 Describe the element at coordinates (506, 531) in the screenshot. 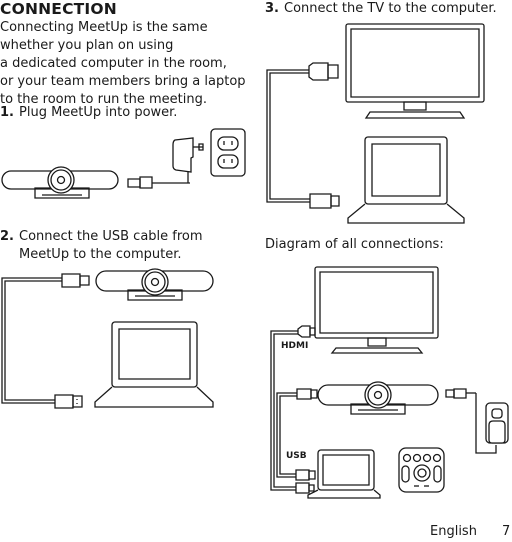

I see `page-number: 7` at that location.